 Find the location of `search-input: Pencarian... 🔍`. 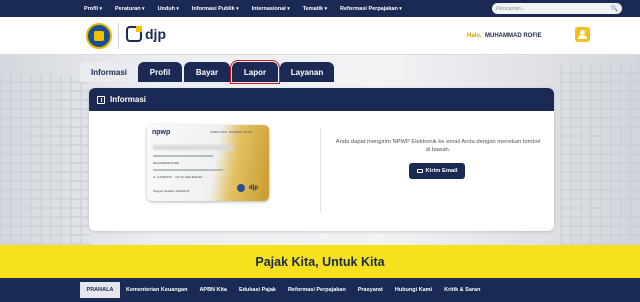

search-input: Pencarian... 🔍 is located at coordinates (557, 8).